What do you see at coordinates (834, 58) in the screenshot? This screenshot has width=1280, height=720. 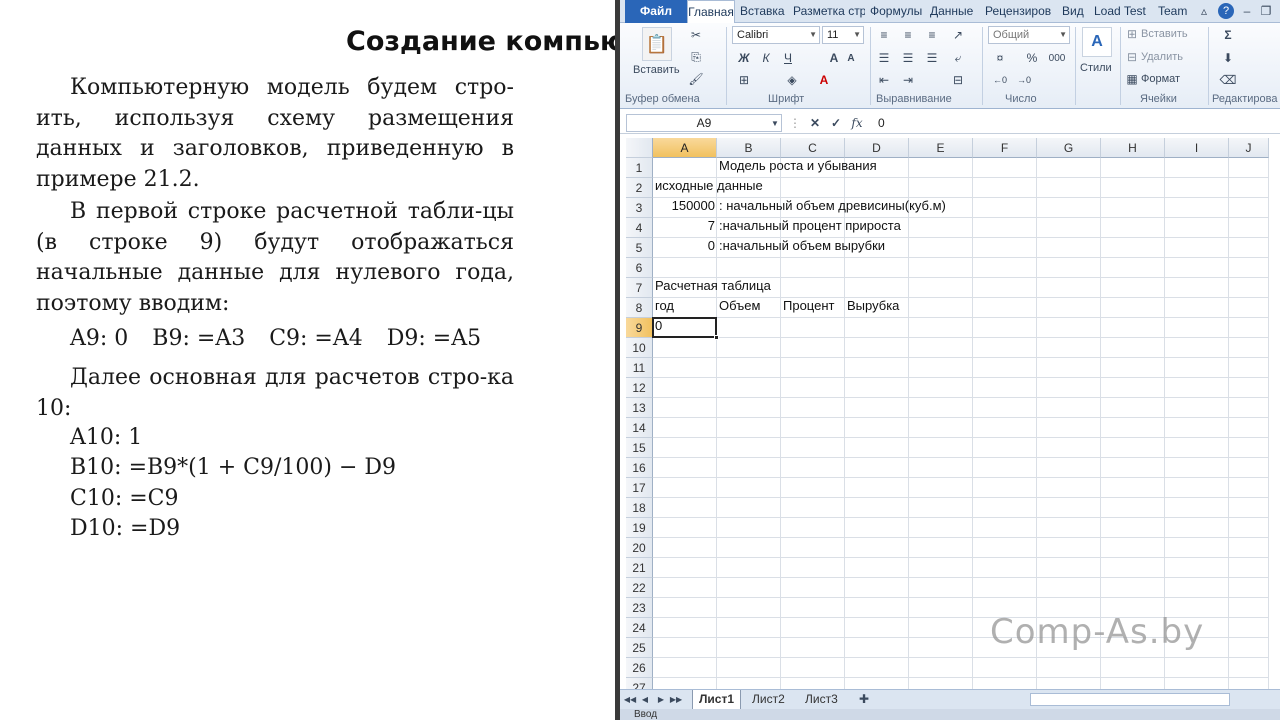 I see `grow-font-icon: A` at bounding box center [834, 58].